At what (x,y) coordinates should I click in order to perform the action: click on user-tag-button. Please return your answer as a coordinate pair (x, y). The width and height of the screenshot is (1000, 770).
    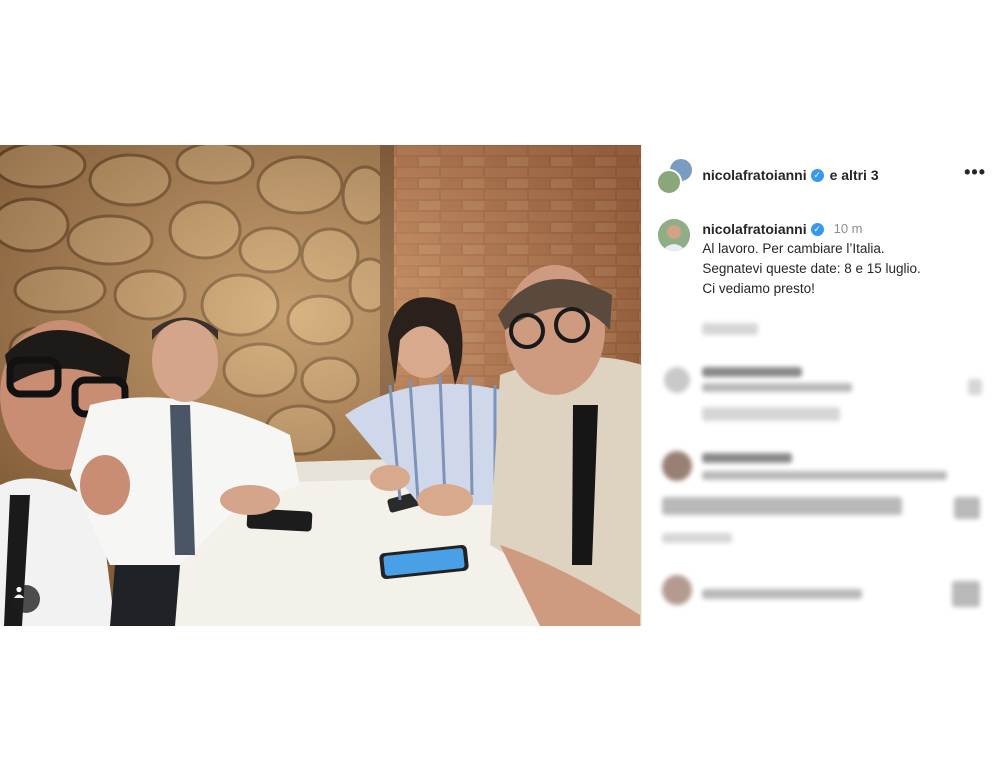
    Looking at the image, I should click on (26, 599).